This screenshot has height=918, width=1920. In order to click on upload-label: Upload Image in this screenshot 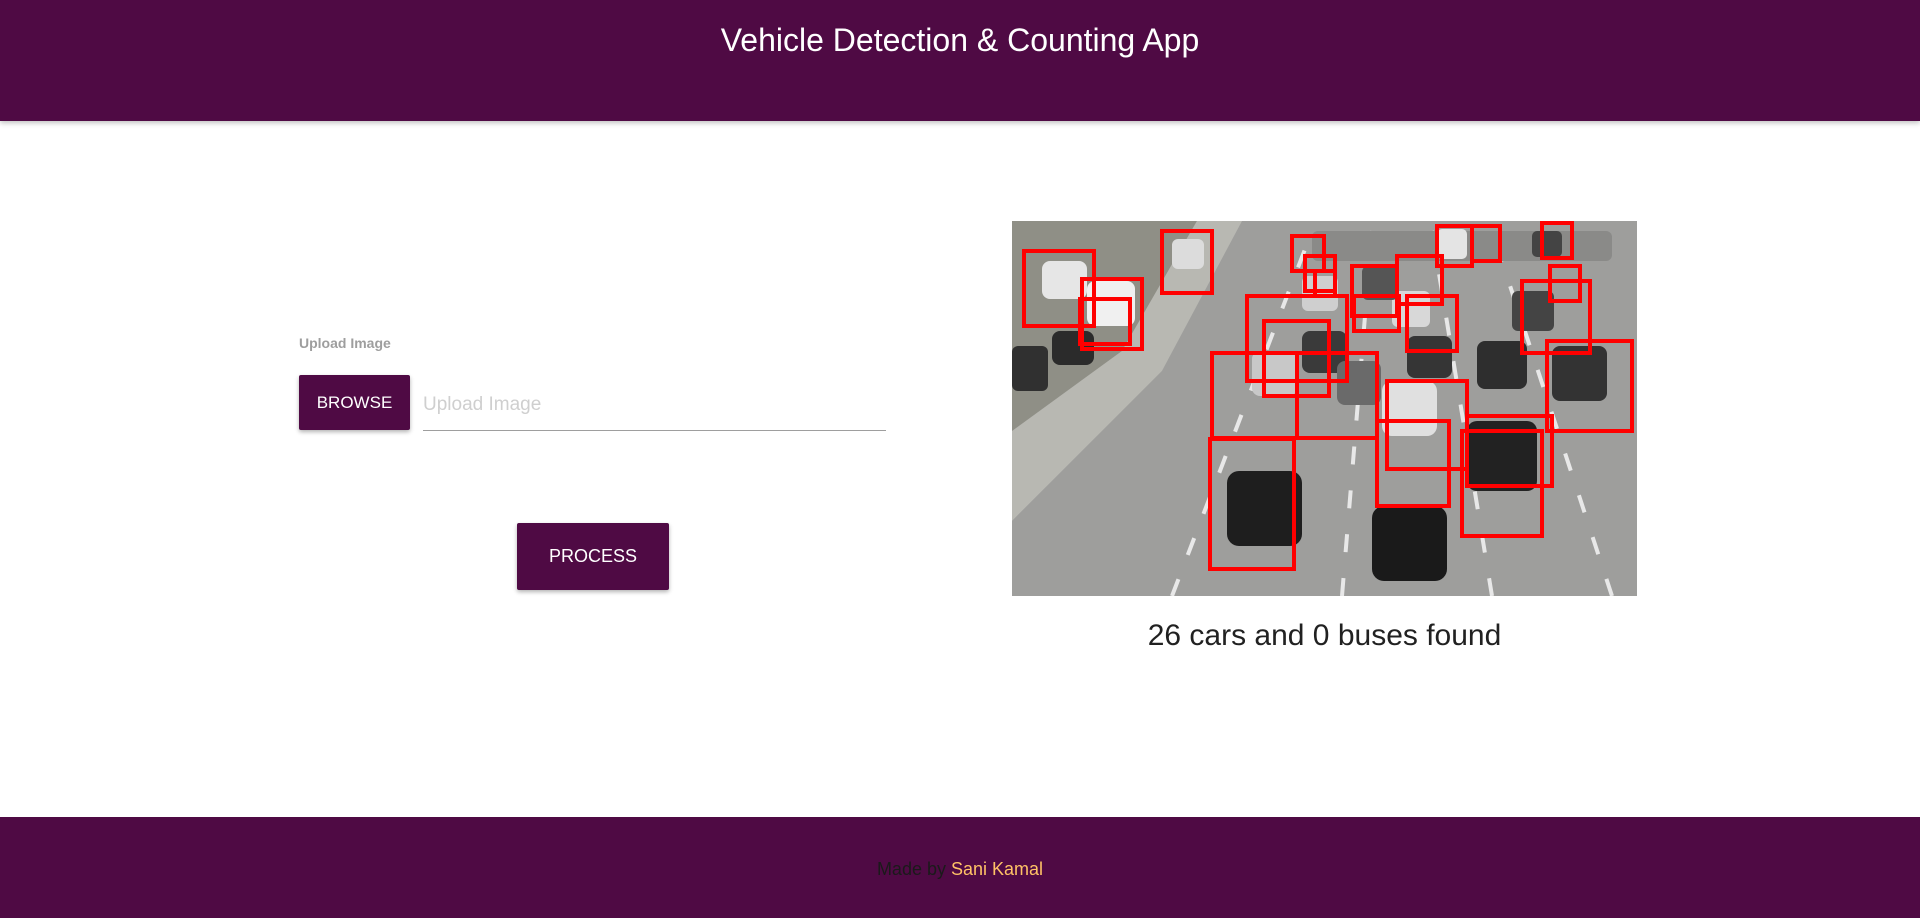, I will do `click(345, 343)`.